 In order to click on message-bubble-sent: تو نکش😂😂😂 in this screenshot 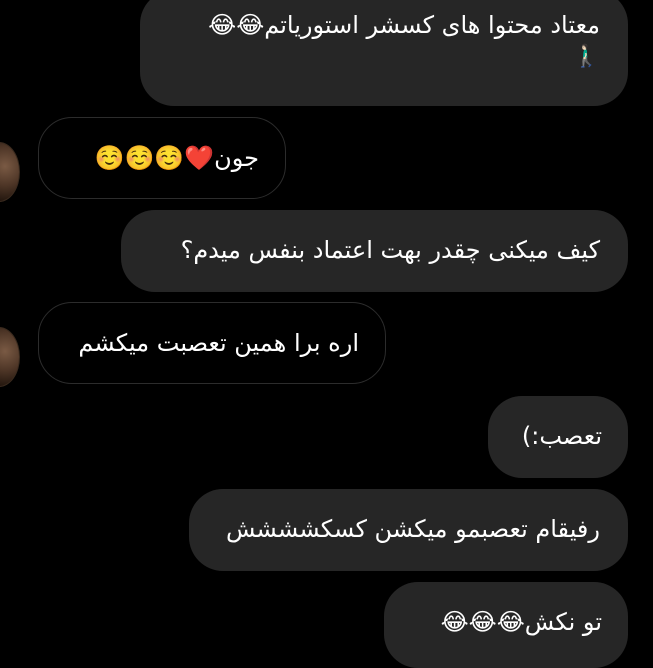, I will do `click(506, 625)`.